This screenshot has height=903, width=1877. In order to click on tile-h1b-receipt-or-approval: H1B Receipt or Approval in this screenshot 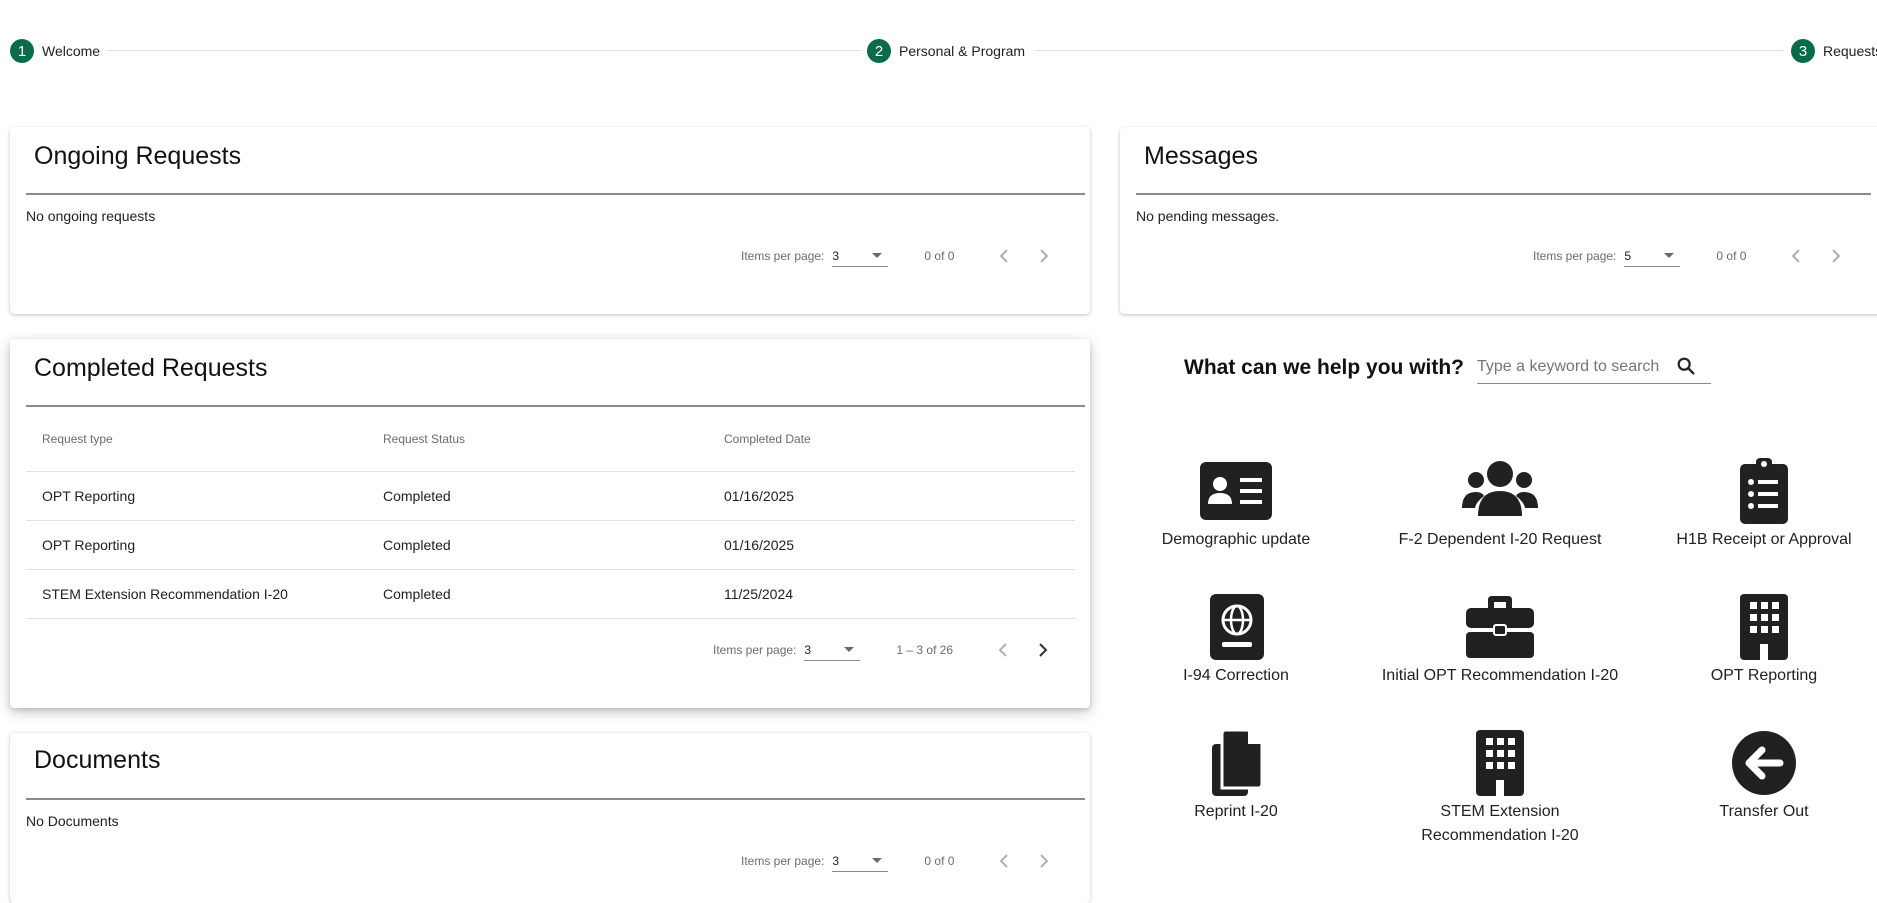, I will do `click(1755, 505)`.